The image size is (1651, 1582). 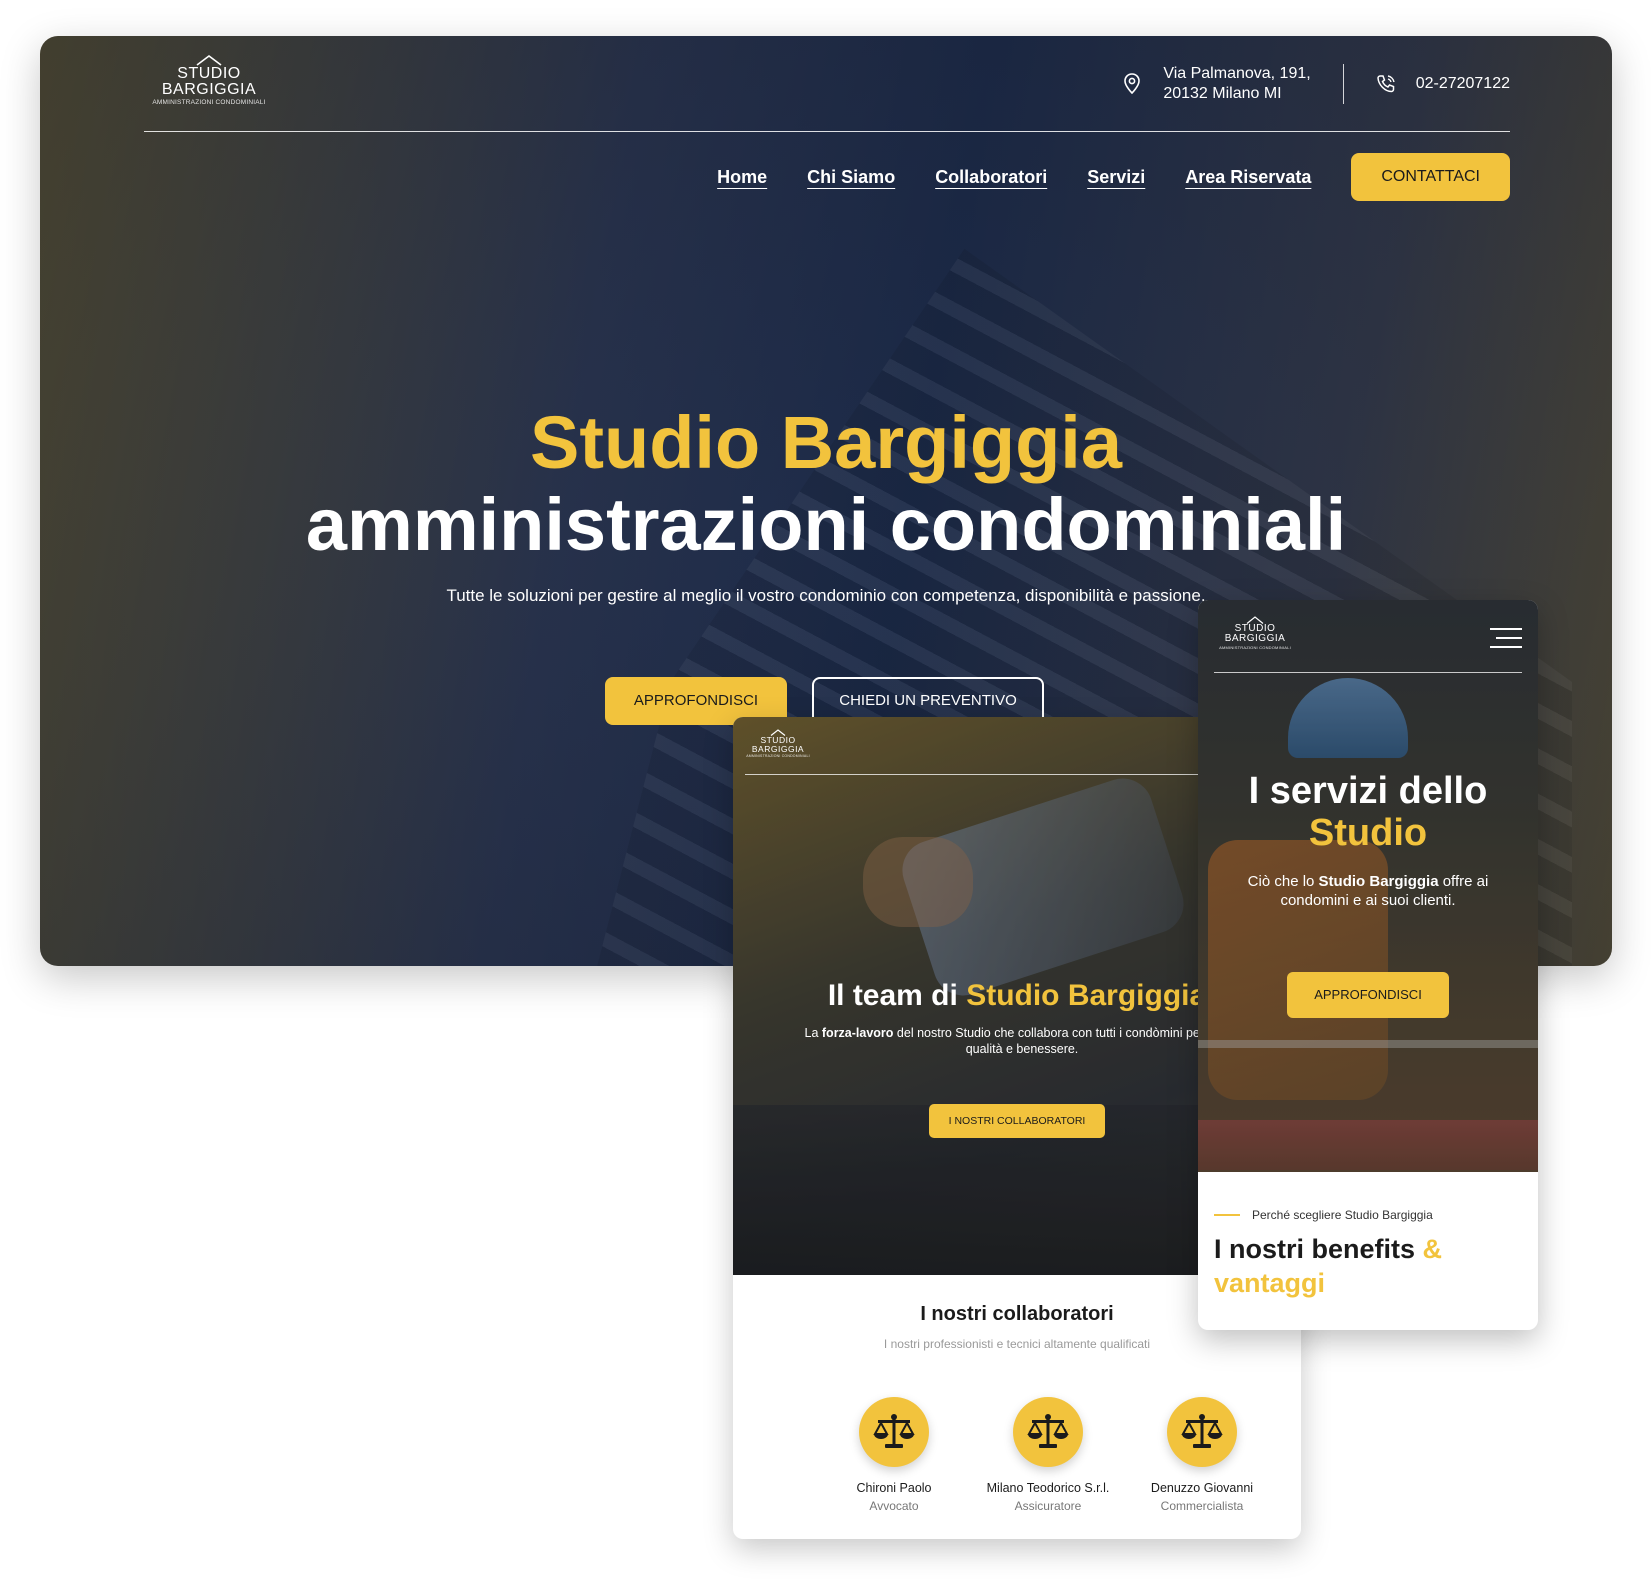 I want to click on address-line-2: 20132 Milano MI, so click(x=1222, y=93).